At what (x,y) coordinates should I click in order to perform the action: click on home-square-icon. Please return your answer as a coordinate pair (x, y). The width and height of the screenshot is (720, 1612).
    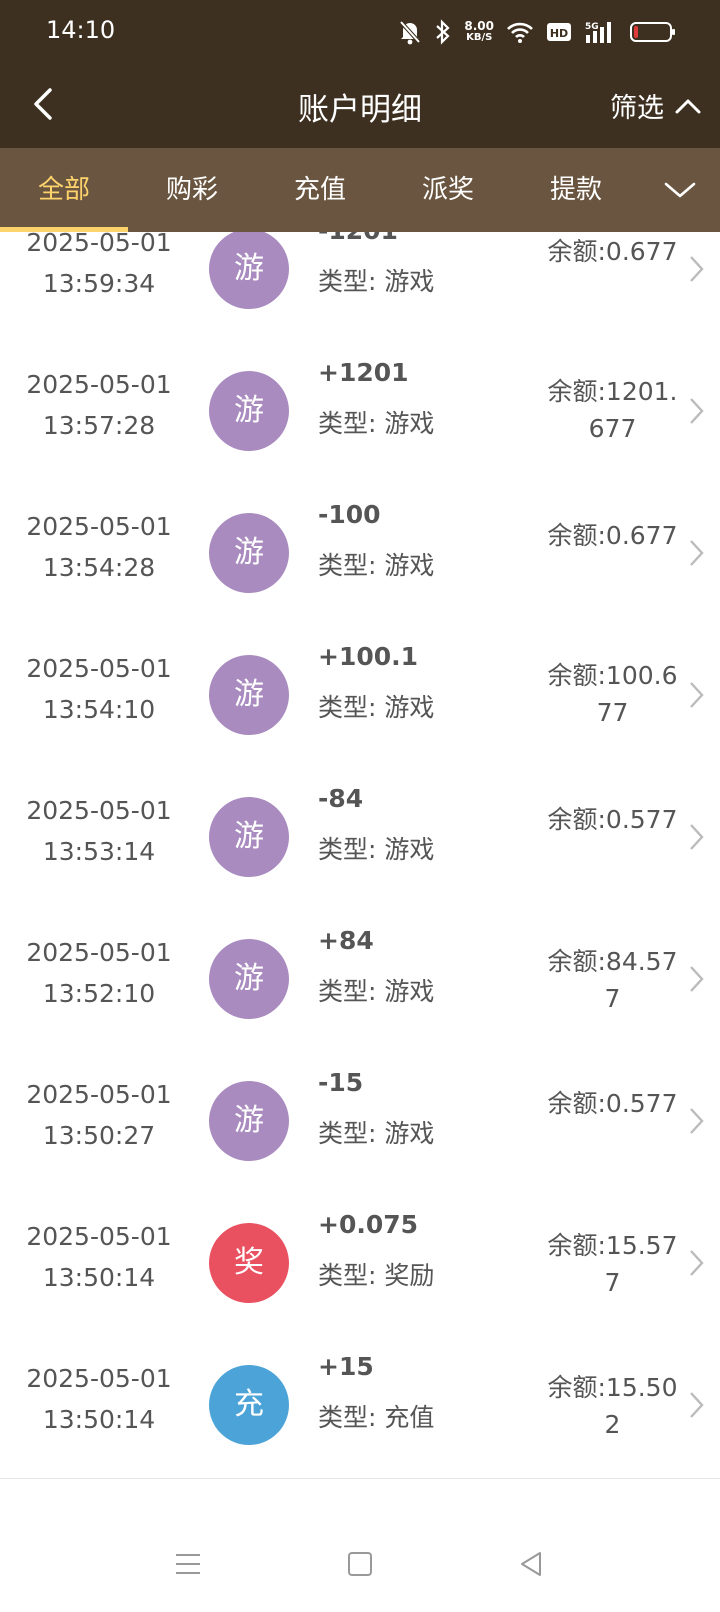
    Looking at the image, I should click on (360, 1564).